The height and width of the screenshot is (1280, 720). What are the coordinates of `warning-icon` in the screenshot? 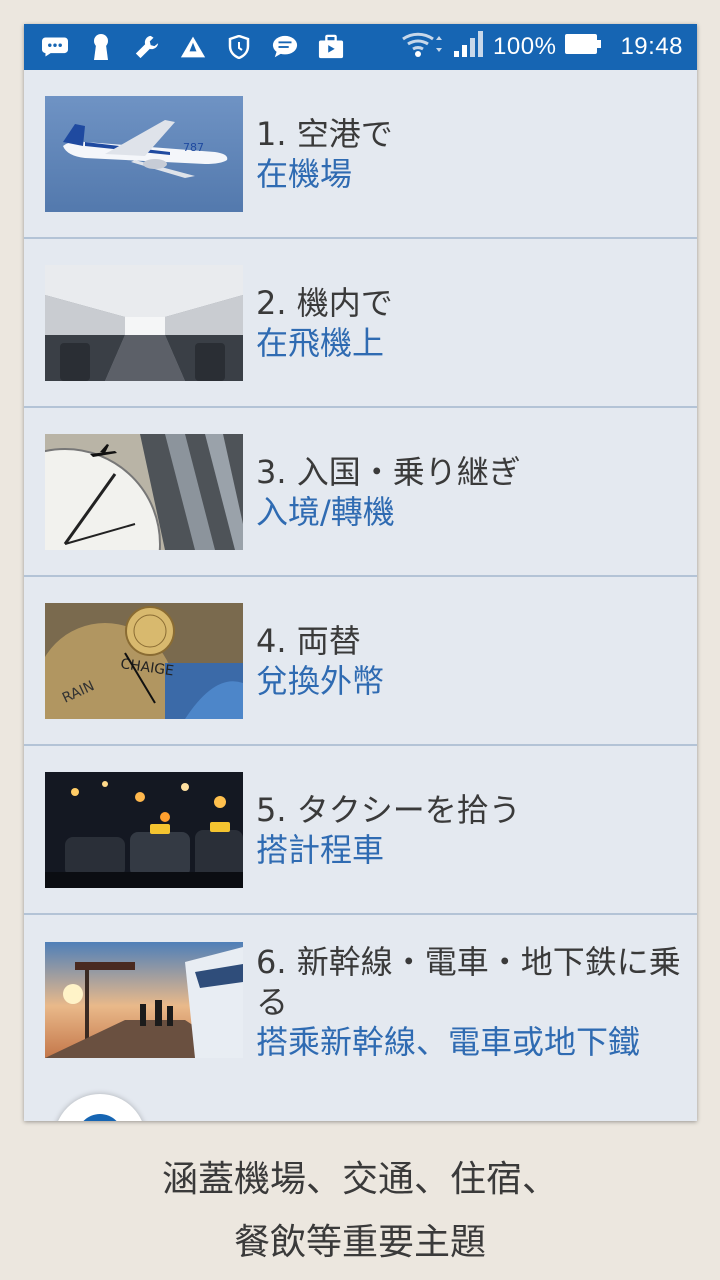 It's located at (193, 47).